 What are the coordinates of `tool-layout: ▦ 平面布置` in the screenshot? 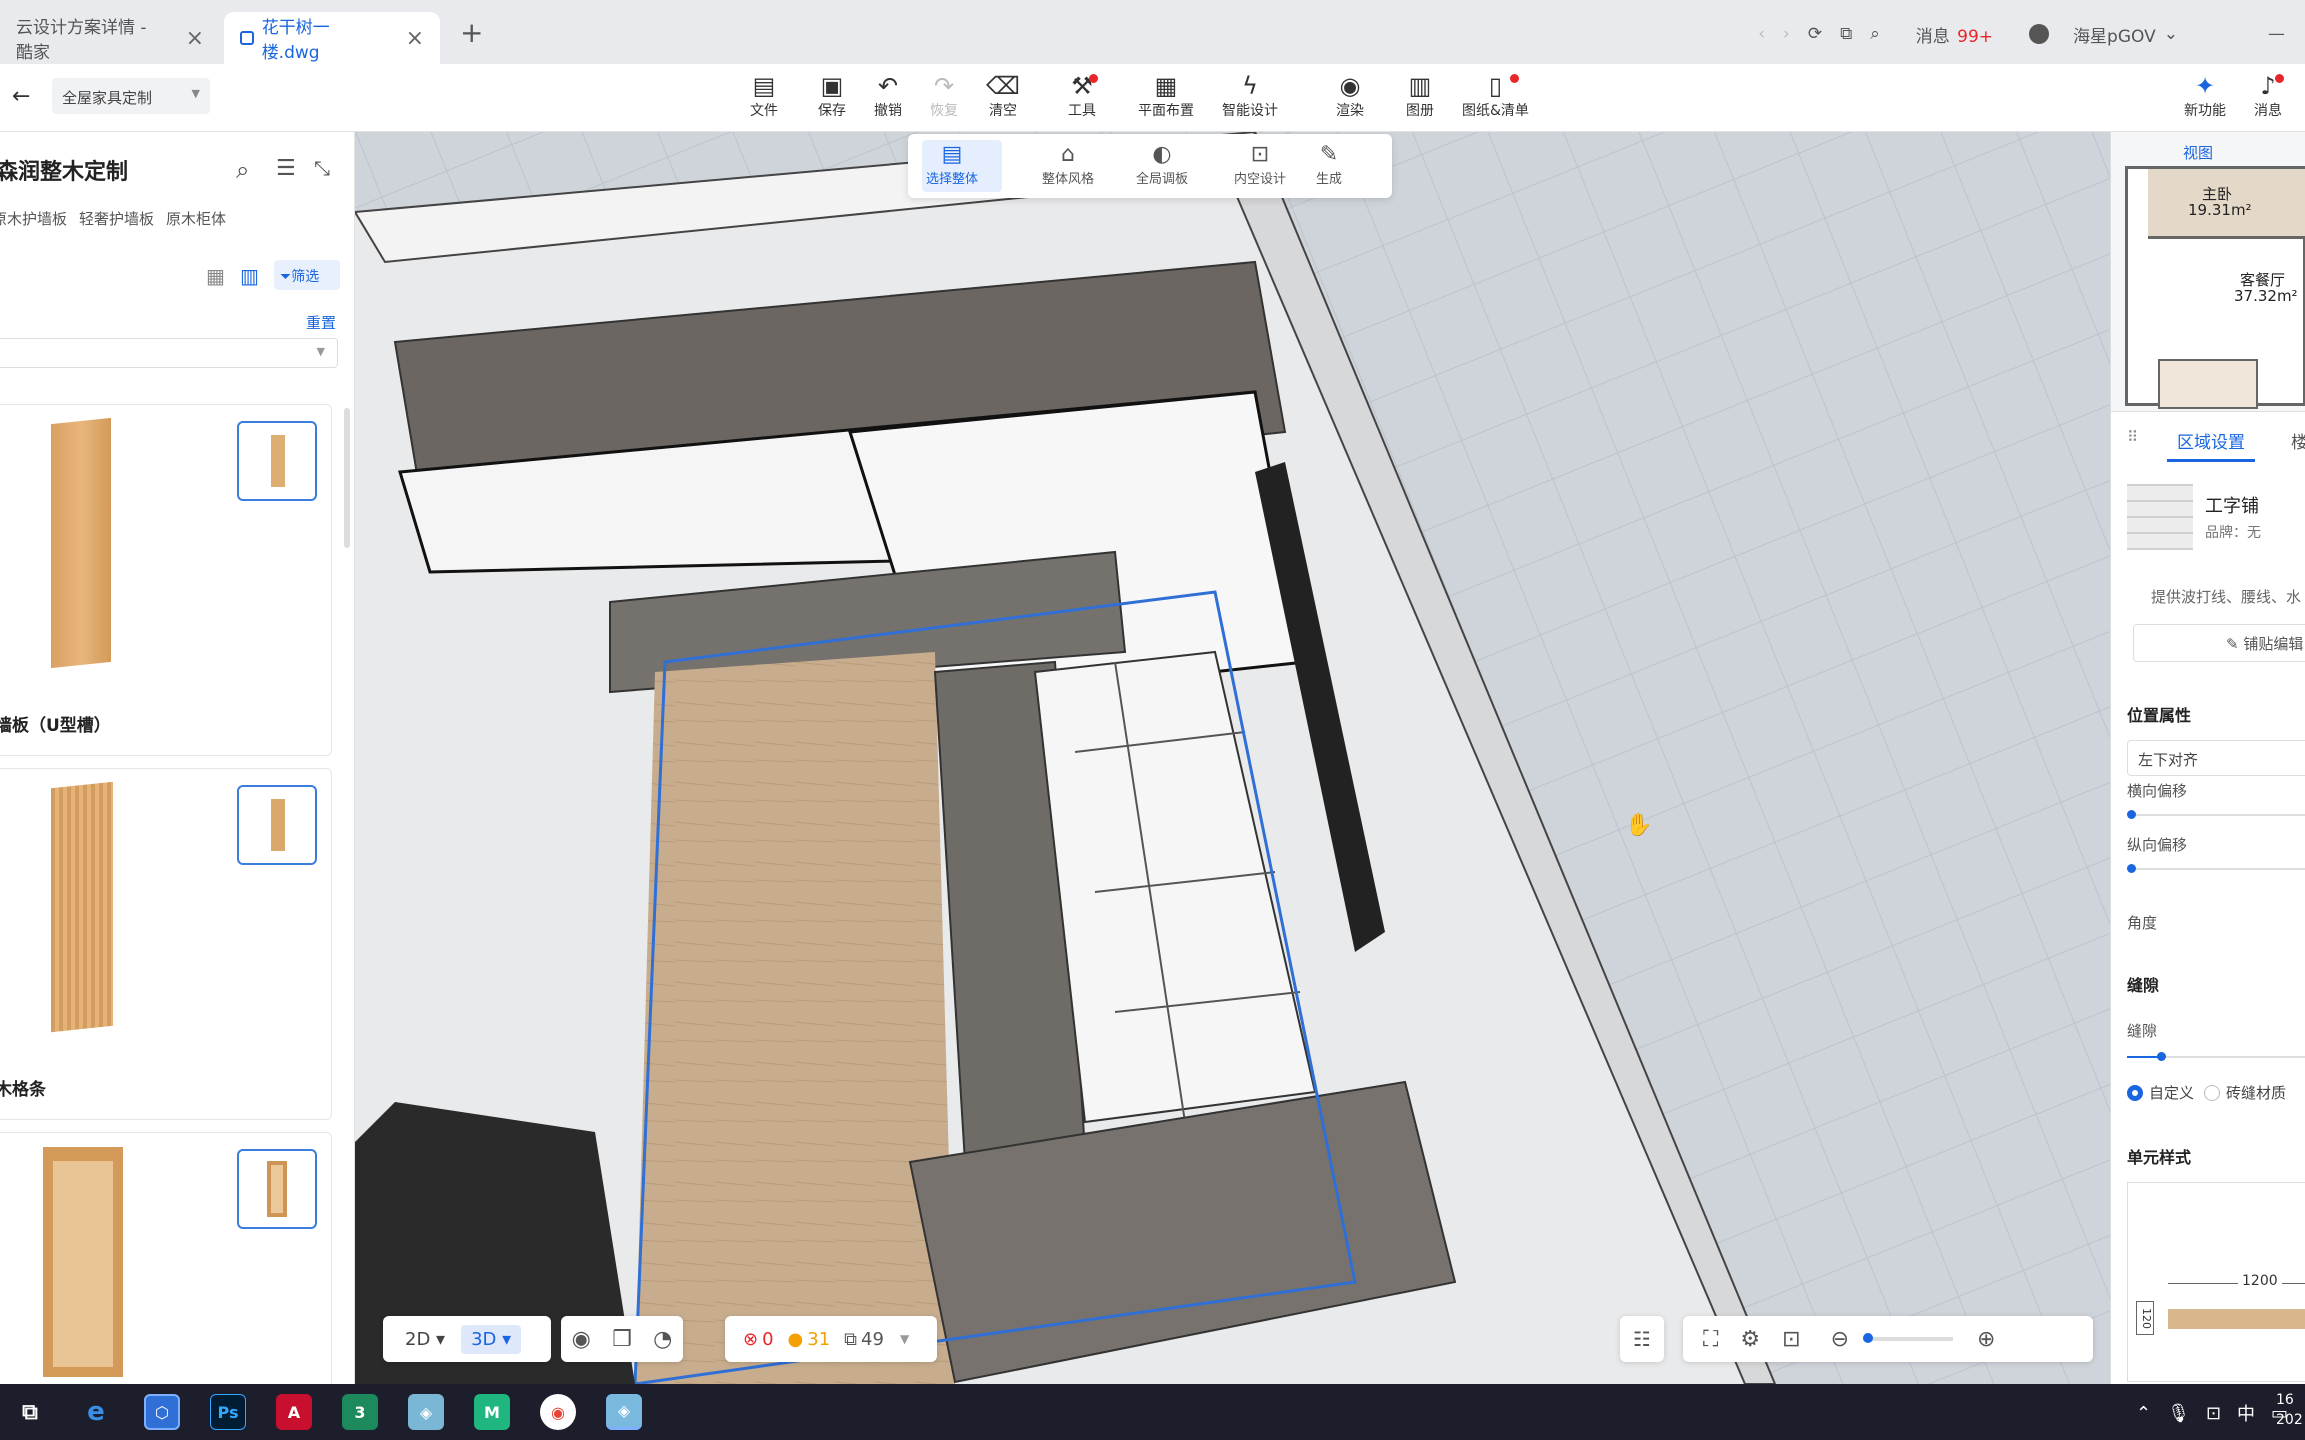 It's located at (1166, 96).